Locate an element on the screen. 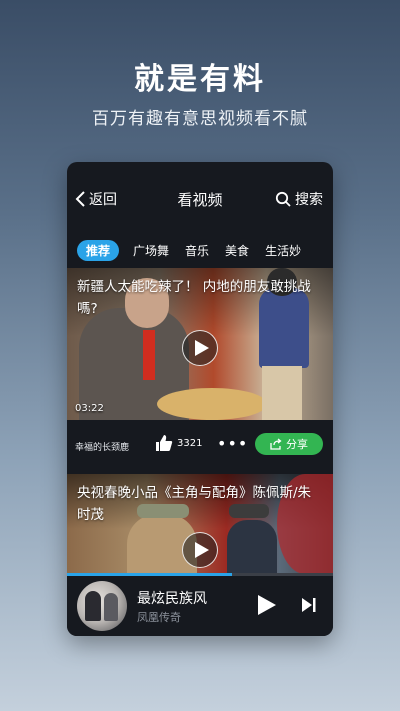 The height and width of the screenshot is (711, 400). search-button: 搜索 is located at coordinates (299, 199).